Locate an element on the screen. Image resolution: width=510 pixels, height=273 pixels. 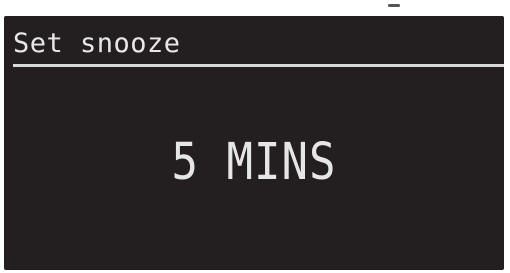
screen-title: Set snooze is located at coordinates (97, 43).